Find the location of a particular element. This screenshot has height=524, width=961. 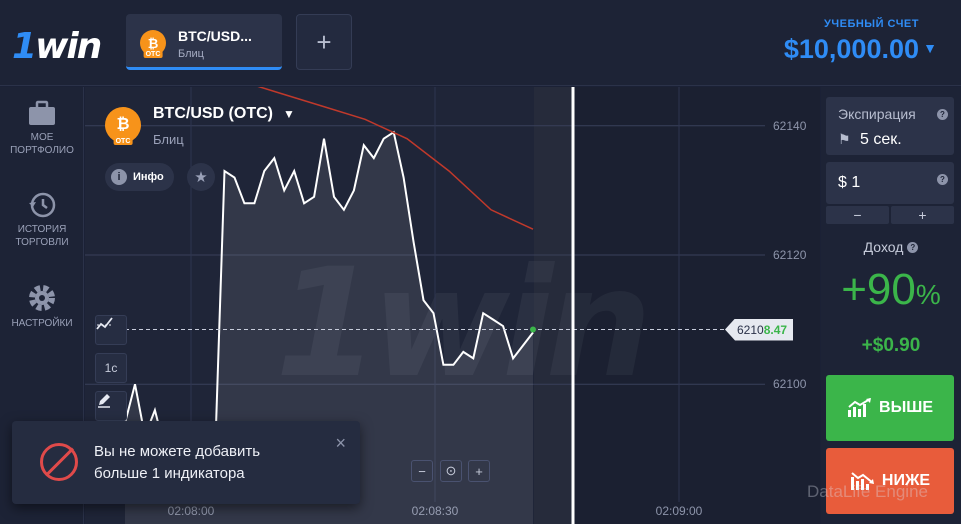

current-price-tag: 6210 8.47 is located at coordinates (759, 329).